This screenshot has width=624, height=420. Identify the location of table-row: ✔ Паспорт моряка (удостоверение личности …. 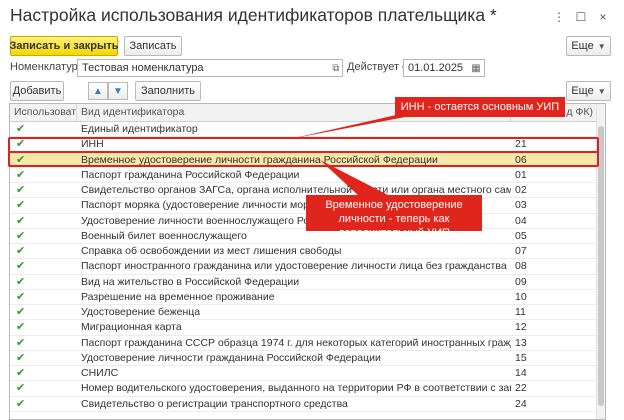
(303, 206).